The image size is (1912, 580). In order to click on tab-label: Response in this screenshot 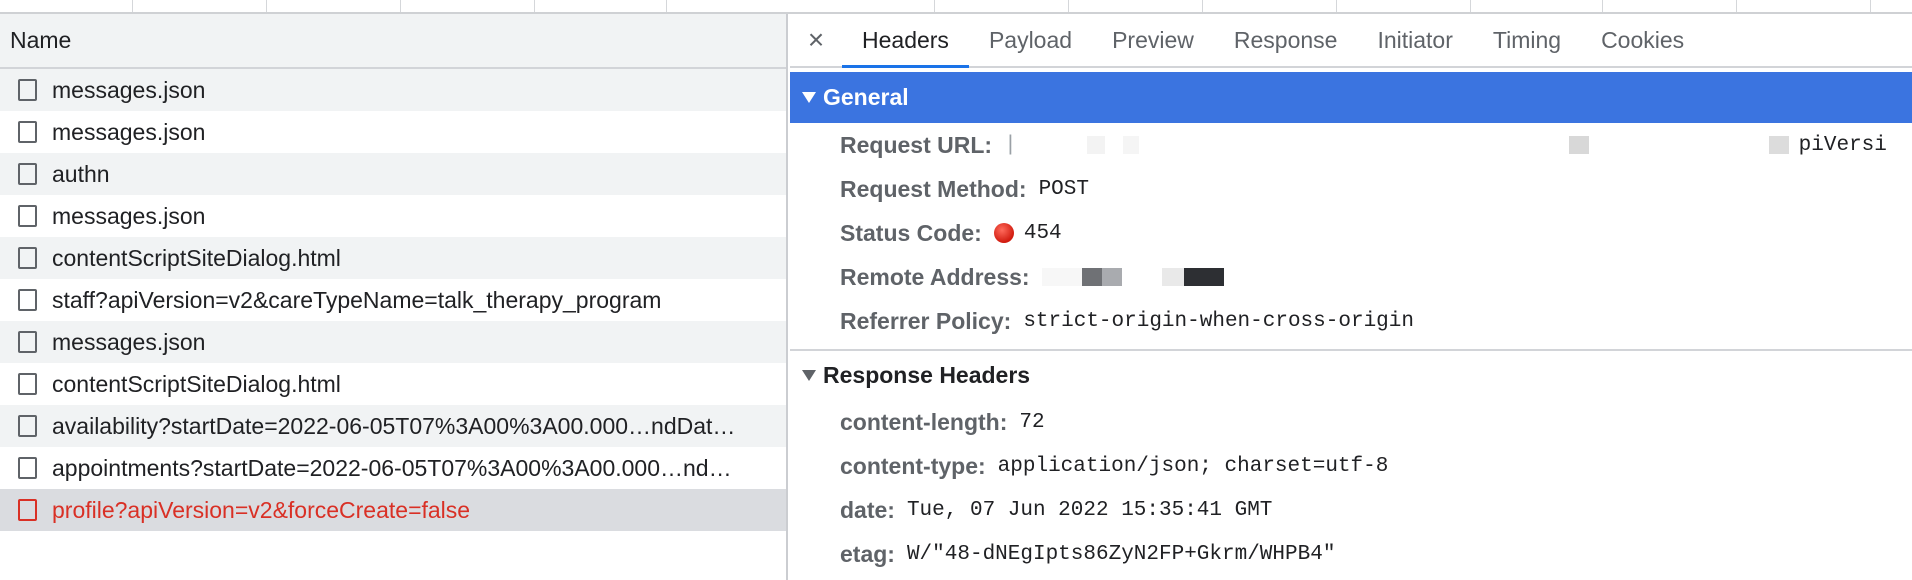, I will do `click(1285, 39)`.